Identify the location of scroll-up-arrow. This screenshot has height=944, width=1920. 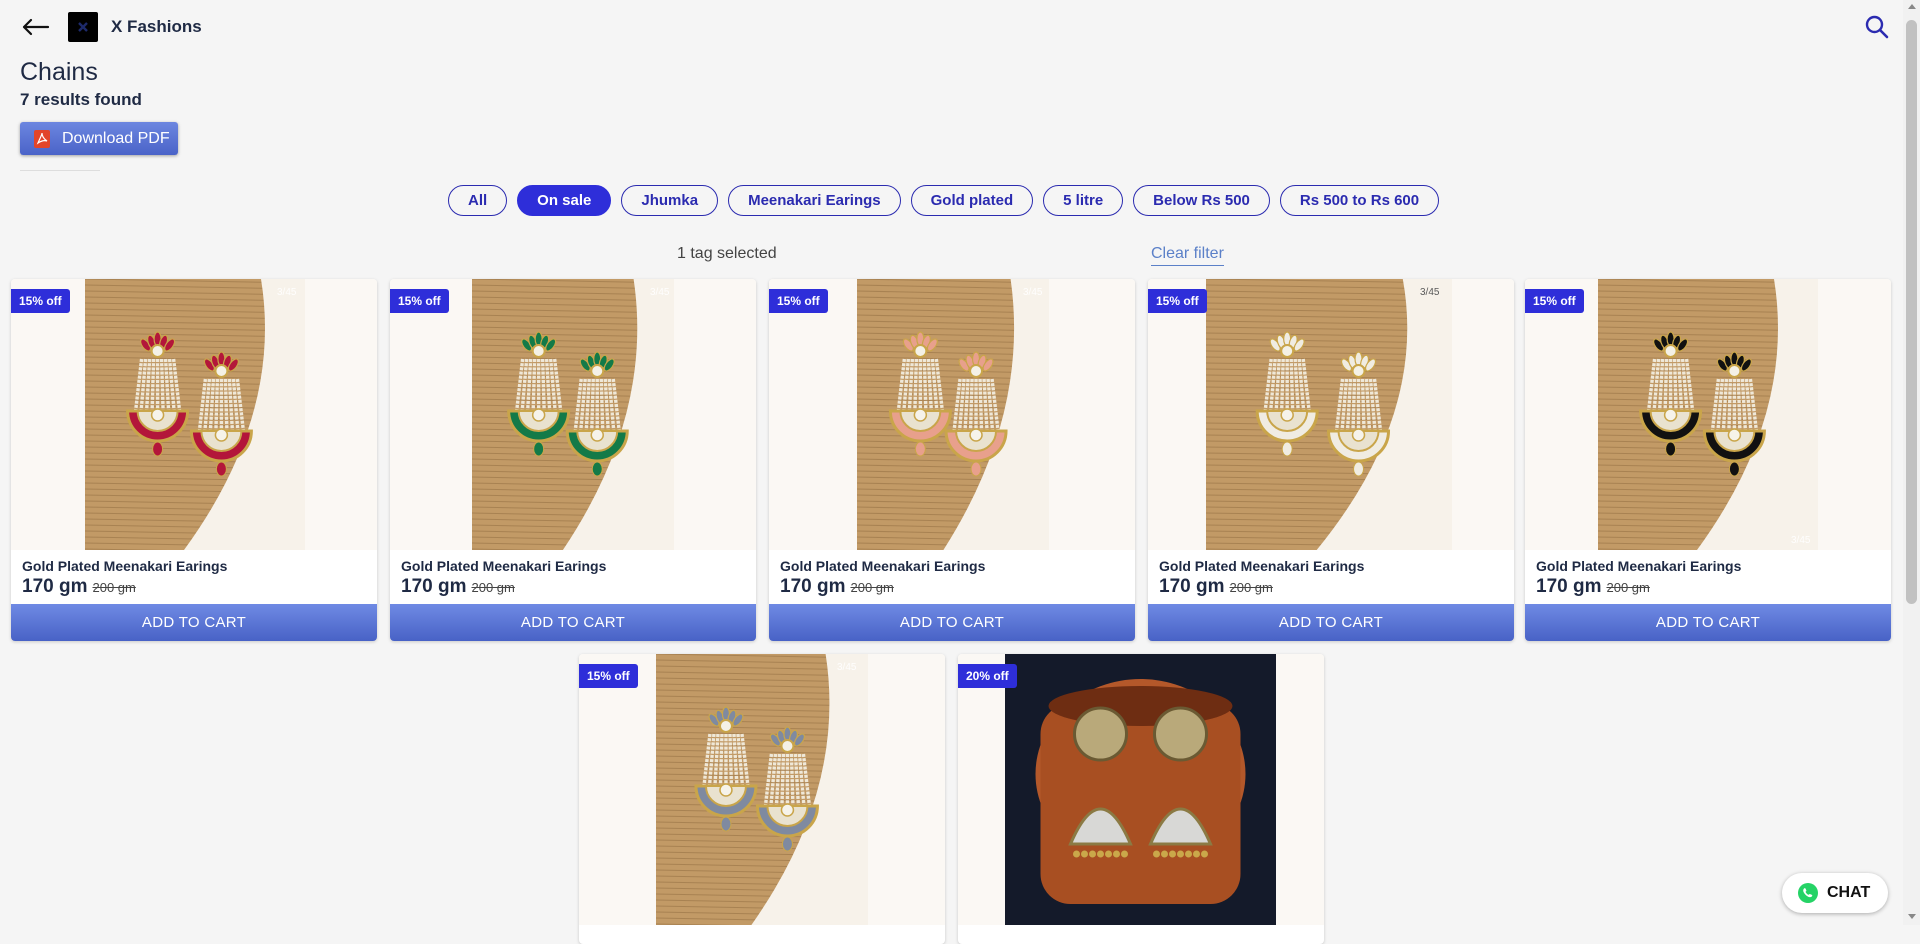
(1912, 6).